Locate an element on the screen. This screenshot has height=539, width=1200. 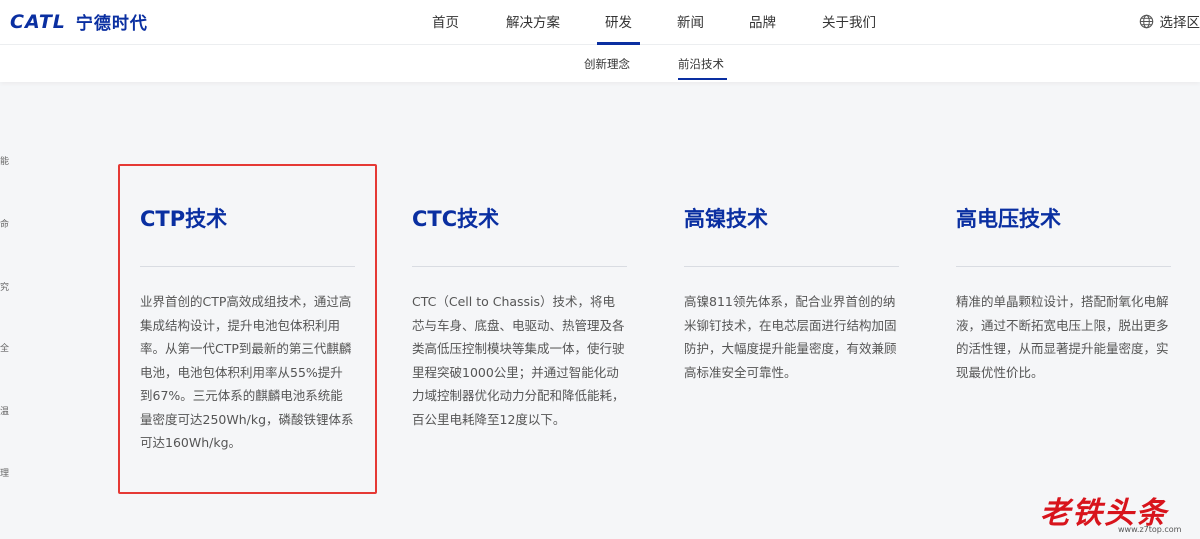
logo-text-en: CATL is located at coordinates (38, 21).